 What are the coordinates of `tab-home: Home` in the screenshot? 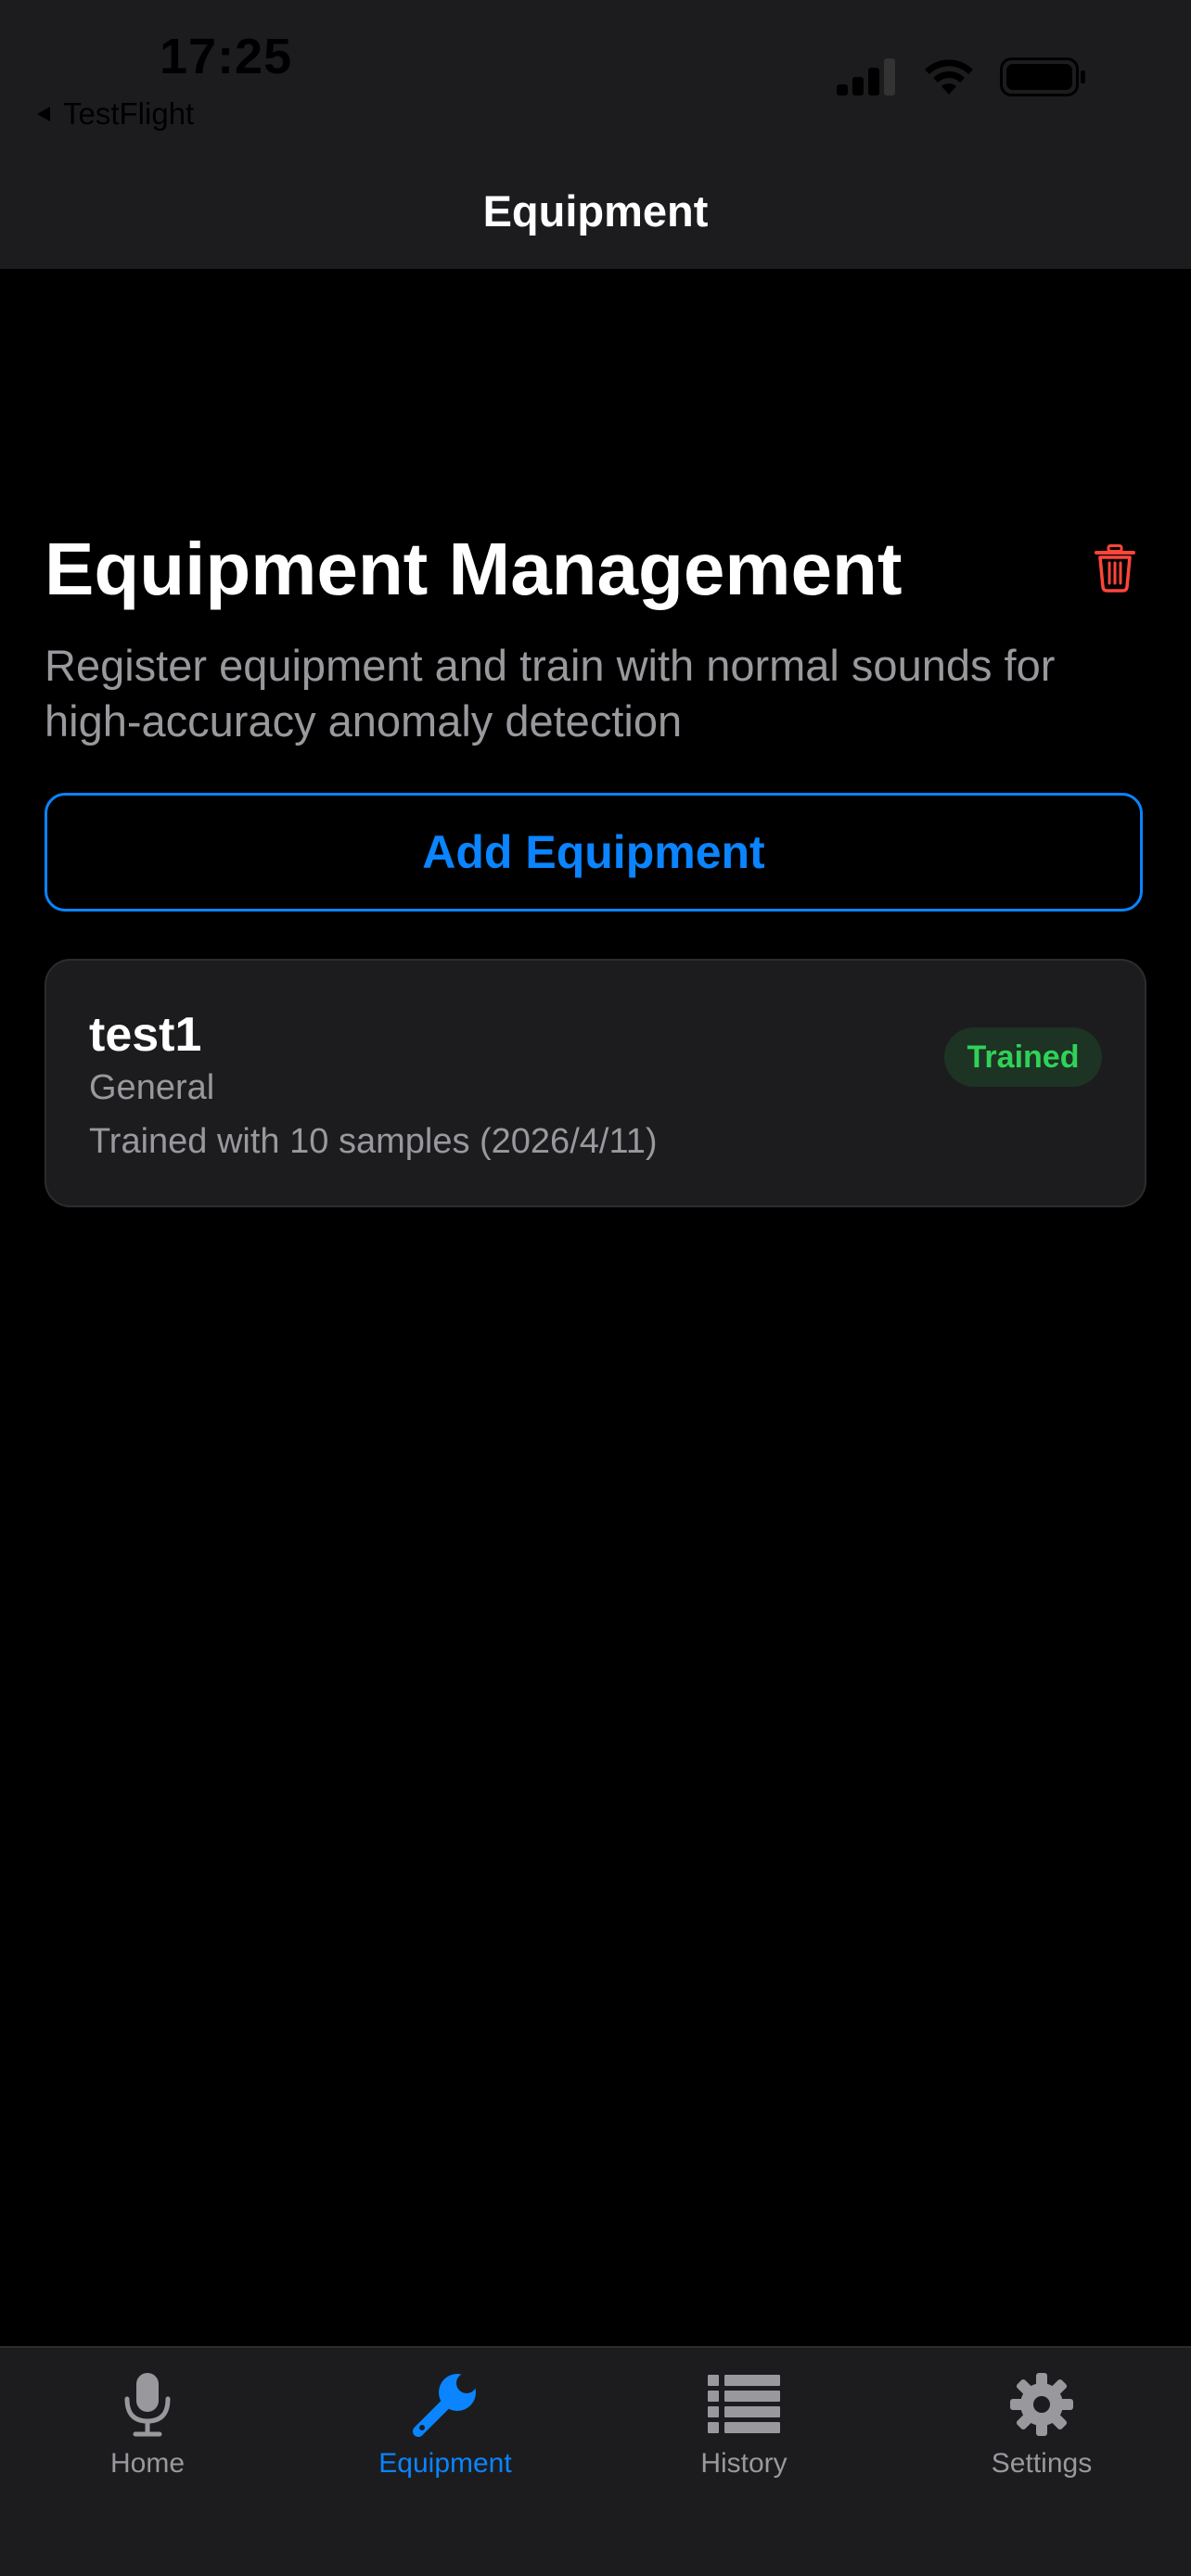 It's located at (147, 2436).